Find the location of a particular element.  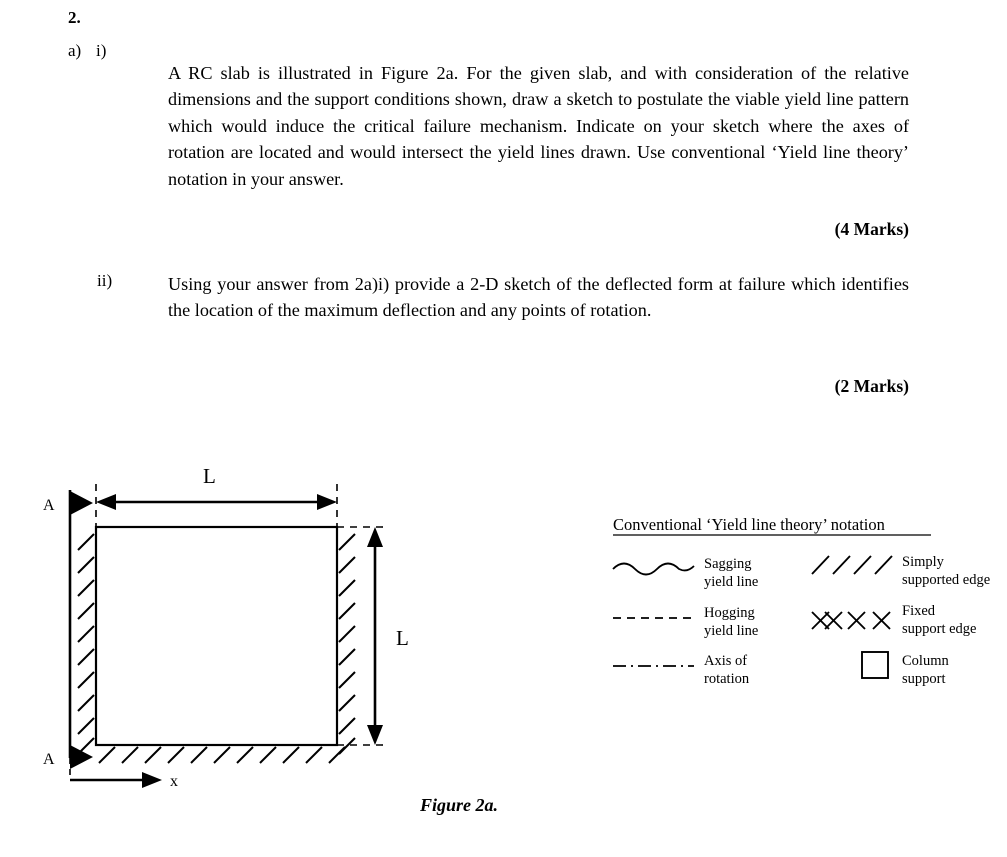

right-edge-hatching is located at coordinates (347, 644).